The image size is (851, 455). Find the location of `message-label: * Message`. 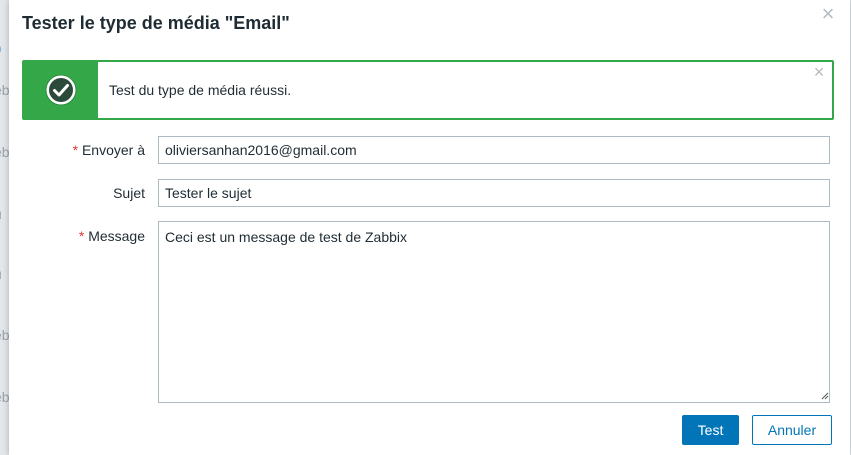

message-label: * Message is located at coordinates (80, 236).